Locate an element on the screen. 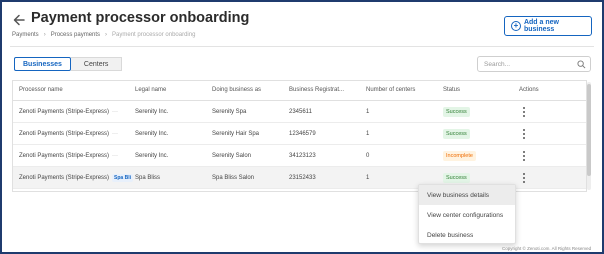 Image resolution: width=604 pixels, height=254 pixels. page-title: Payment processor onboarding is located at coordinates (140, 18).